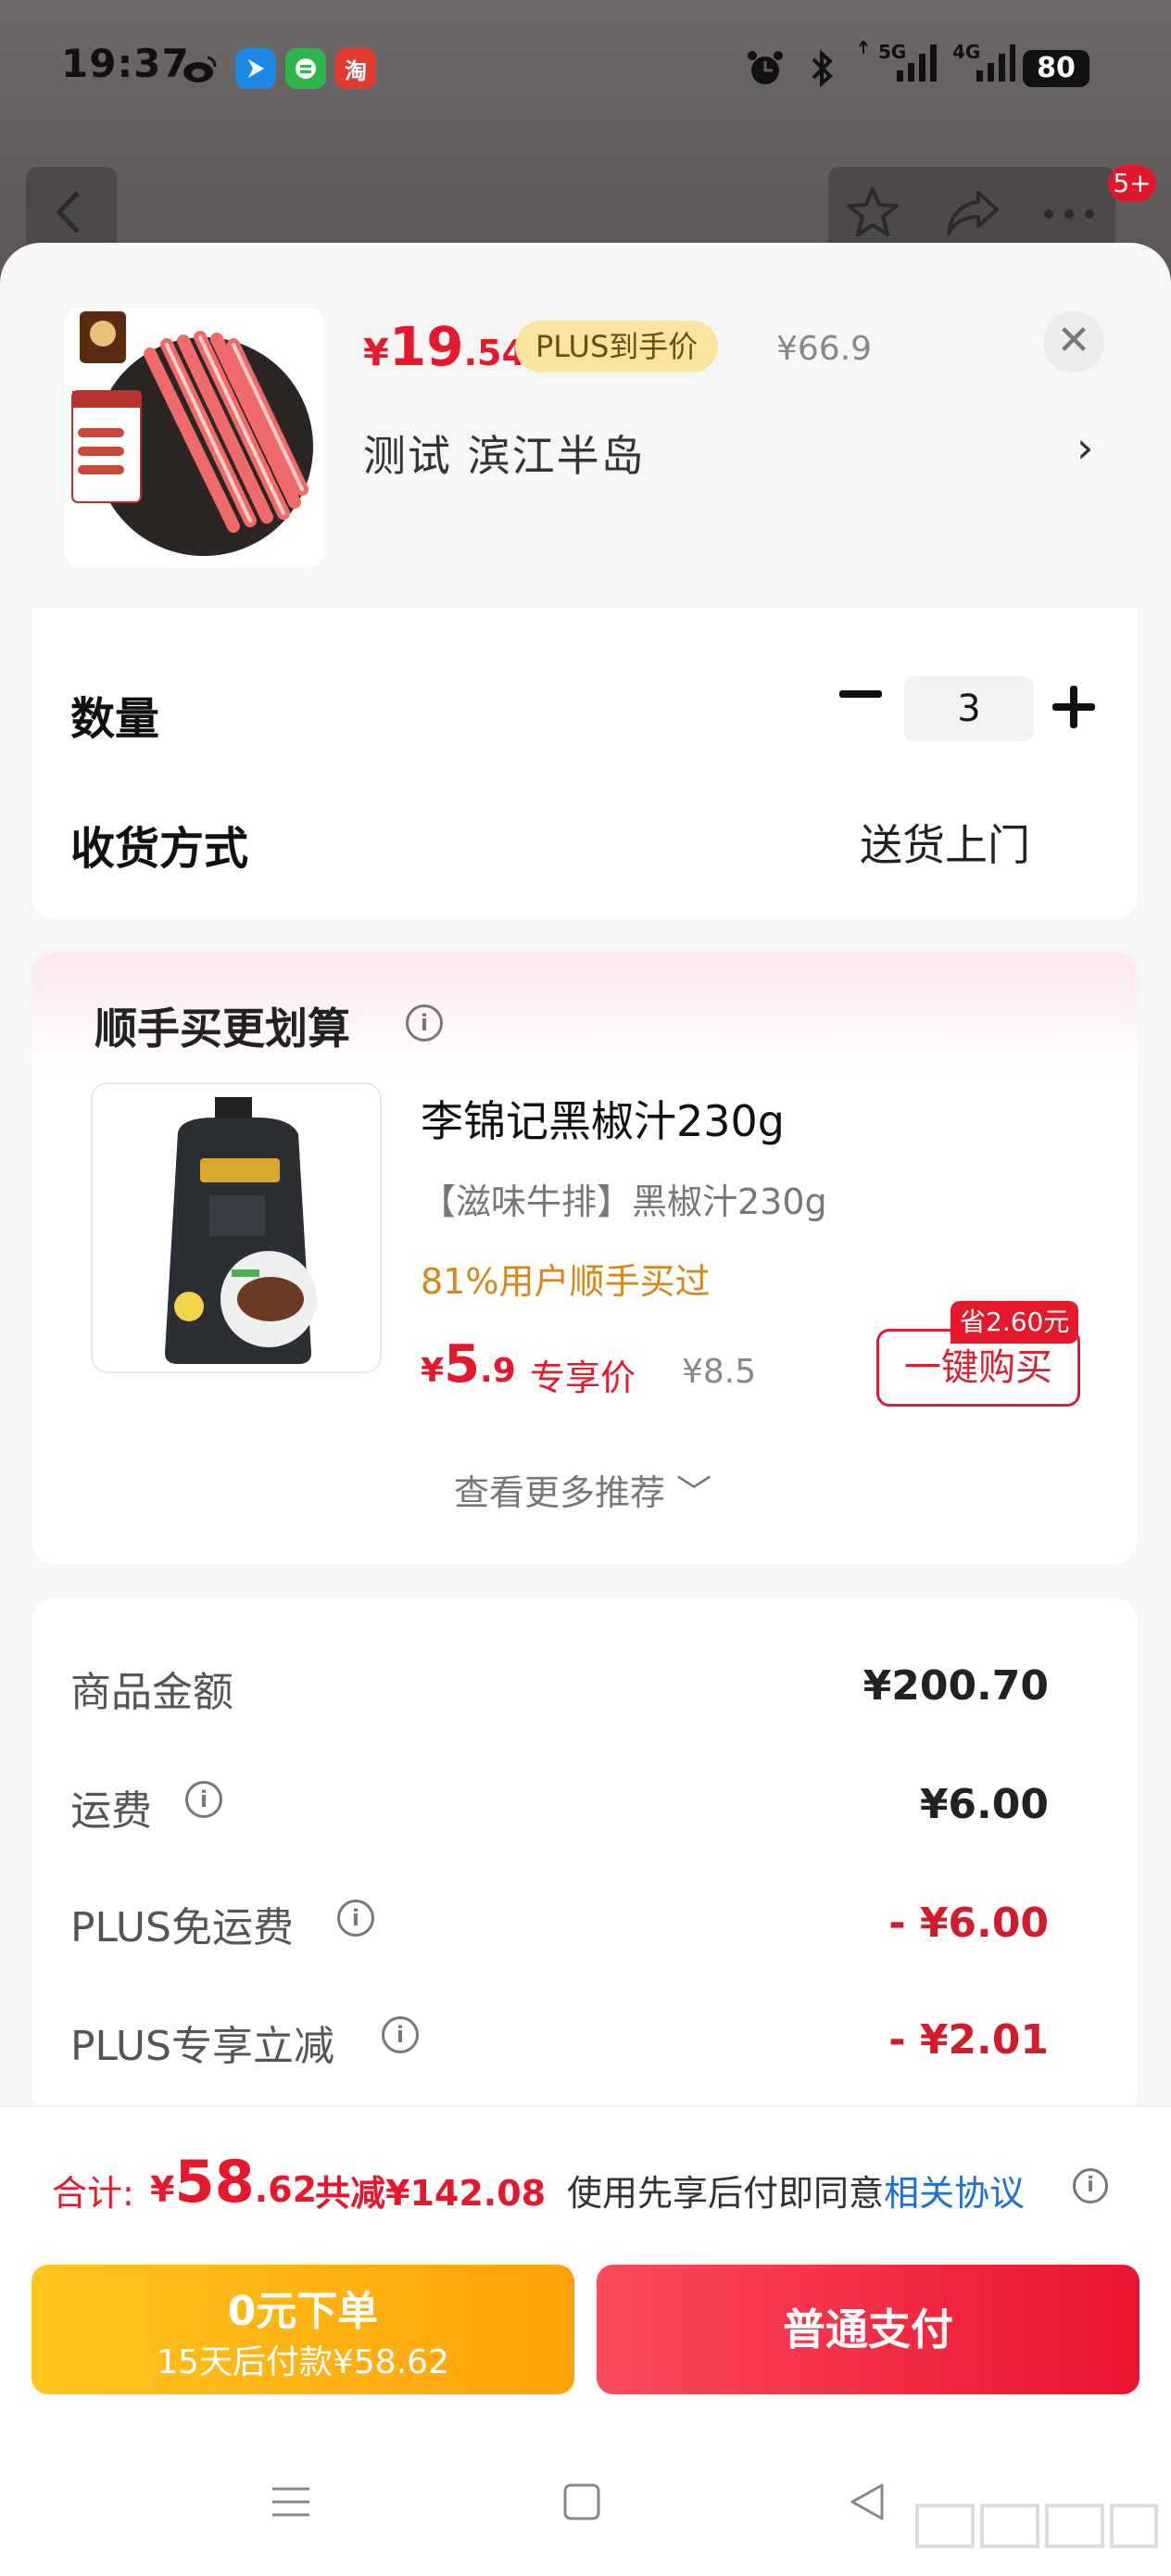  I want to click on recommendation-item-image, so click(237, 1227).